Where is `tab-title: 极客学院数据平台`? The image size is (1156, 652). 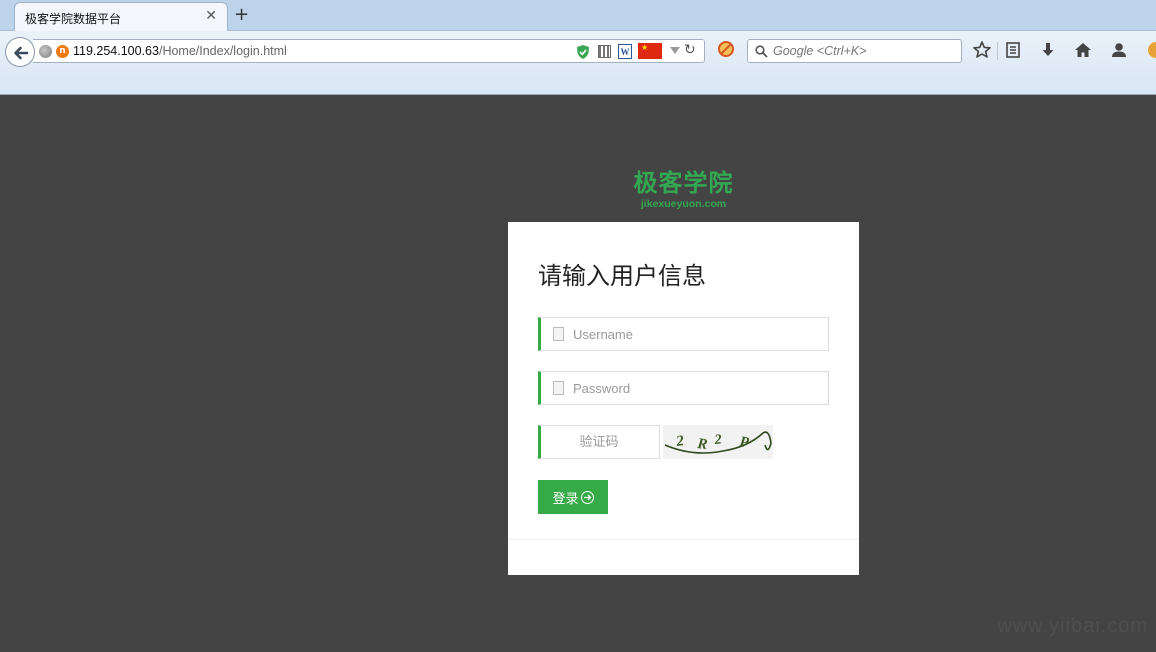
tab-title: 极客学院数据平台 is located at coordinates (73, 19).